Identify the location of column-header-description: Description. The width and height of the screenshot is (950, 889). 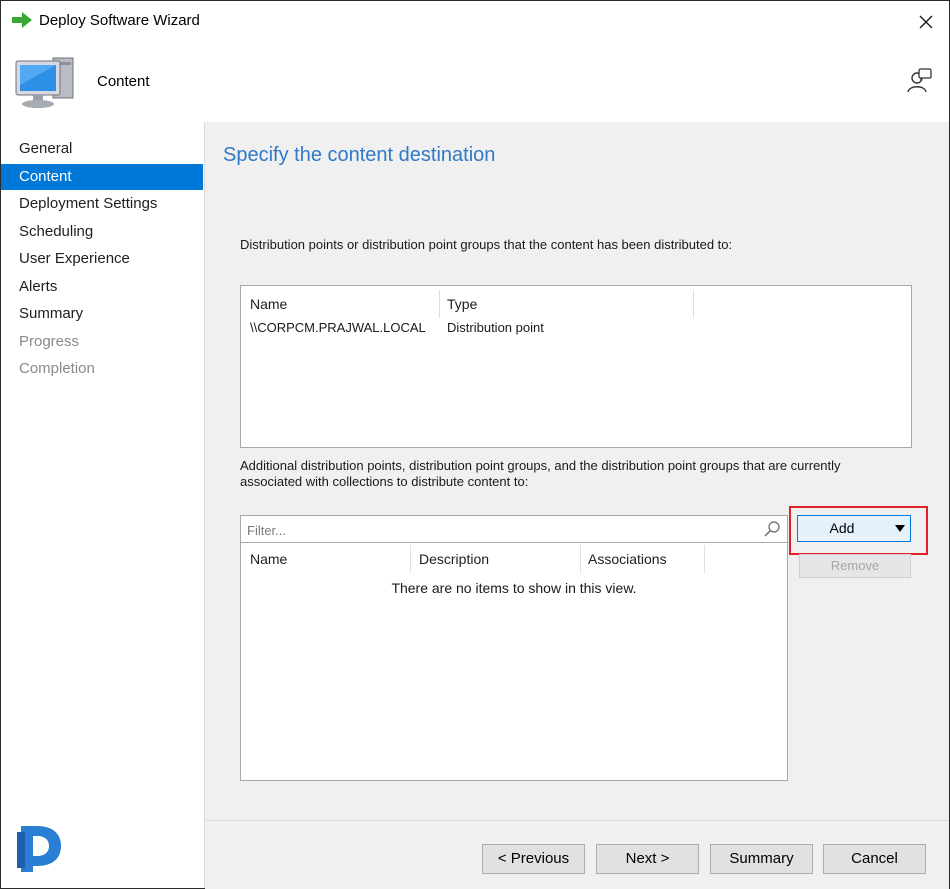
(454, 559).